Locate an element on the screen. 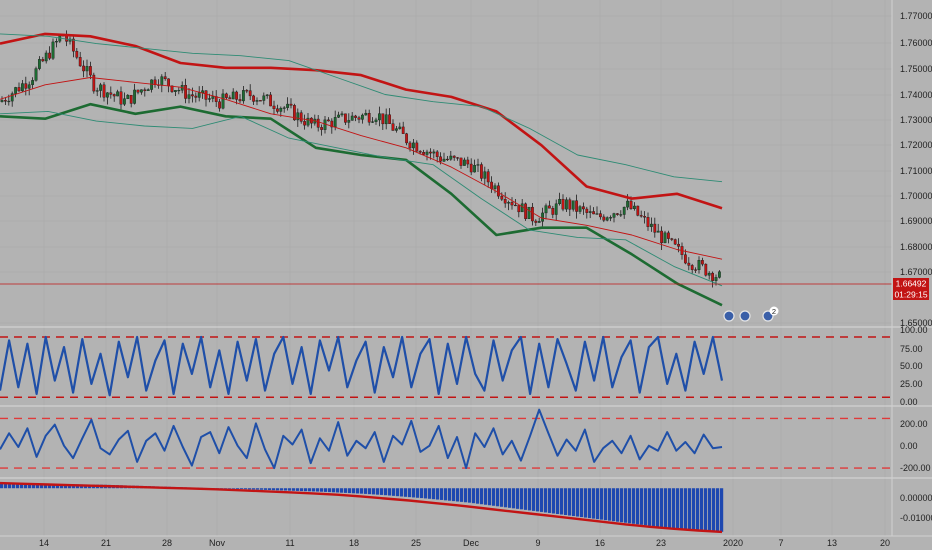 The width and height of the screenshot is (932, 550). time-tick-label: 9 is located at coordinates (537, 543).